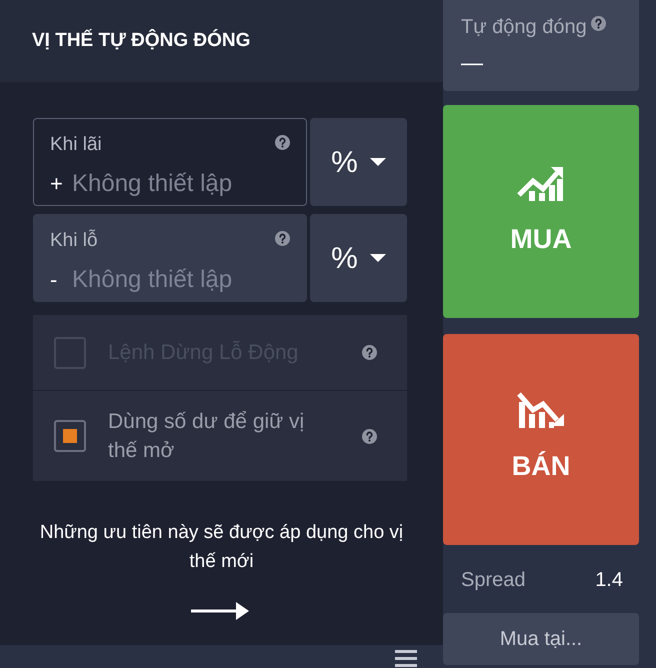  What do you see at coordinates (221, 547) in the screenshot?
I see `info-text: Những ưu tiên này sẽ được áp dụng cho vị thế mới` at bounding box center [221, 547].